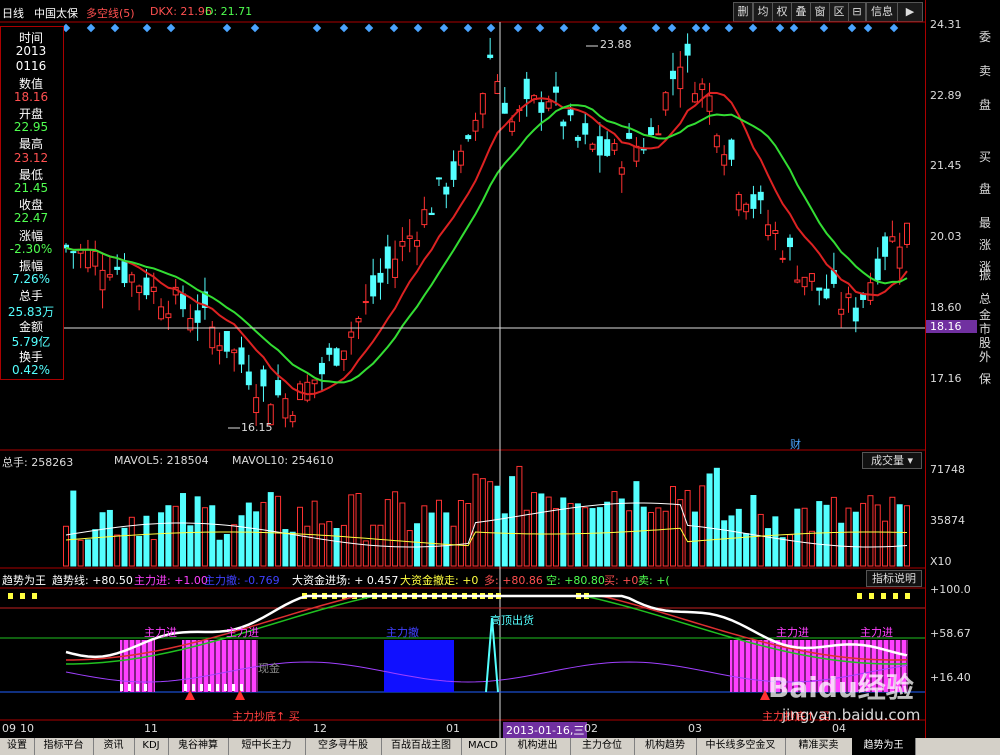 Image resolution: width=1000 pixels, height=755 pixels. I want to click on indicator-tab: 主力仓位, so click(602, 746).